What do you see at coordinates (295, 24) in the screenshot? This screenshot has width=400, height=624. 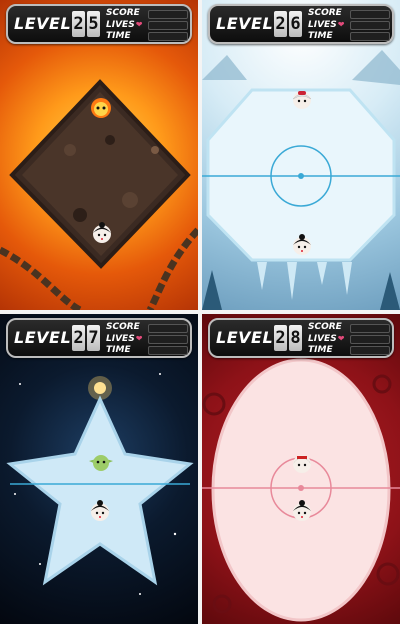 I see `level-digit: 6` at bounding box center [295, 24].